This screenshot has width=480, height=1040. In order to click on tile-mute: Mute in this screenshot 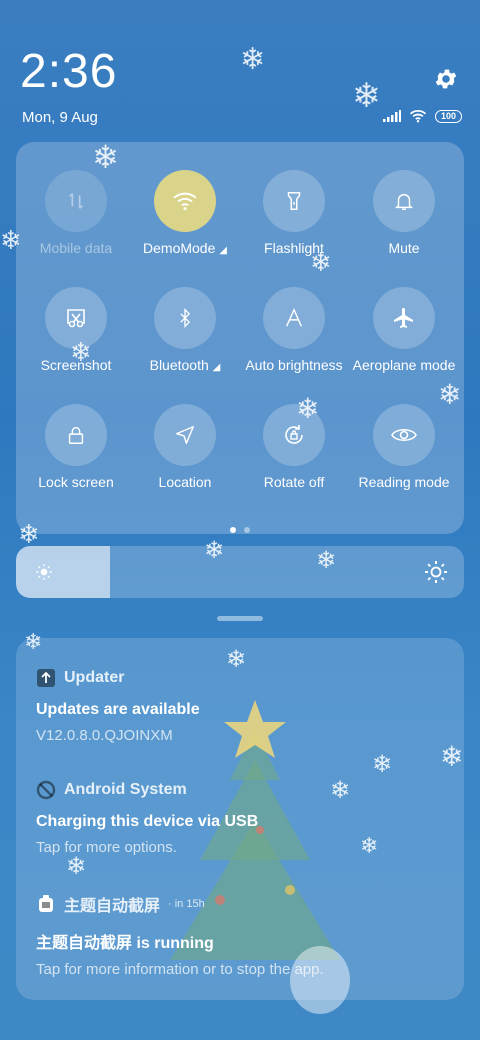, I will do `click(404, 213)`.